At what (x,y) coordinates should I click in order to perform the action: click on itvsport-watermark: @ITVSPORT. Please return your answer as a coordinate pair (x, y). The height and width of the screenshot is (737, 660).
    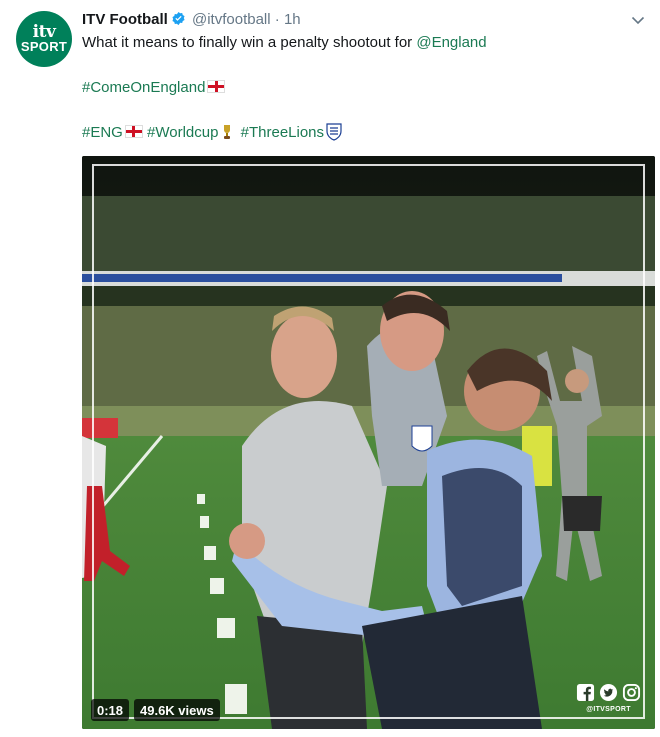
    Looking at the image, I should click on (608, 709).